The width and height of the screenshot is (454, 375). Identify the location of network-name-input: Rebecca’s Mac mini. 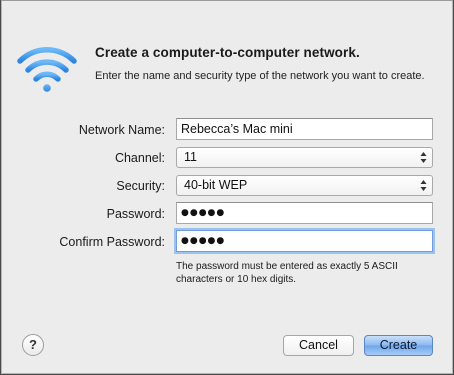
(304, 129).